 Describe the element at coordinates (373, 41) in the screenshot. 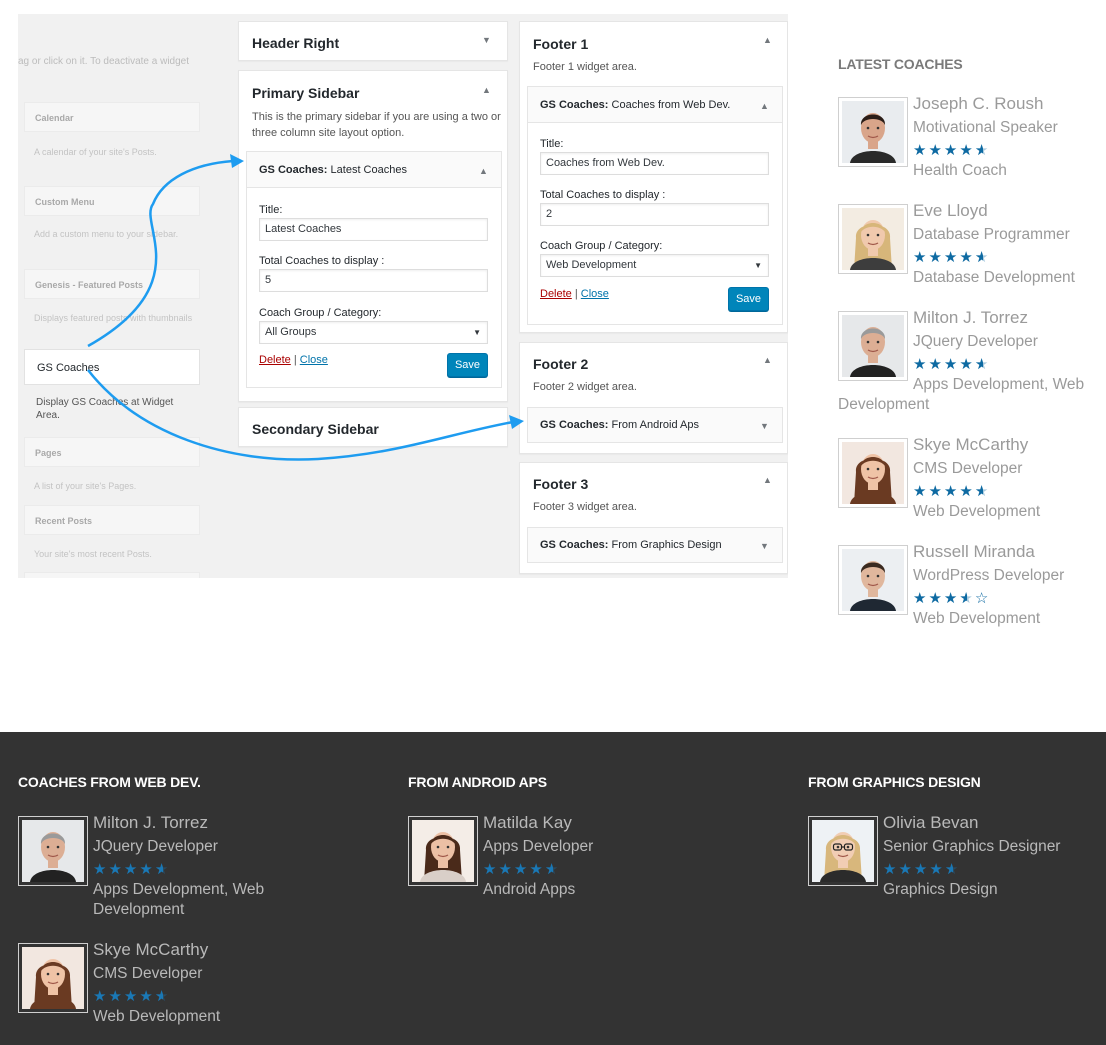

I see `sidebar-header-right: Header Right ▼` at that location.